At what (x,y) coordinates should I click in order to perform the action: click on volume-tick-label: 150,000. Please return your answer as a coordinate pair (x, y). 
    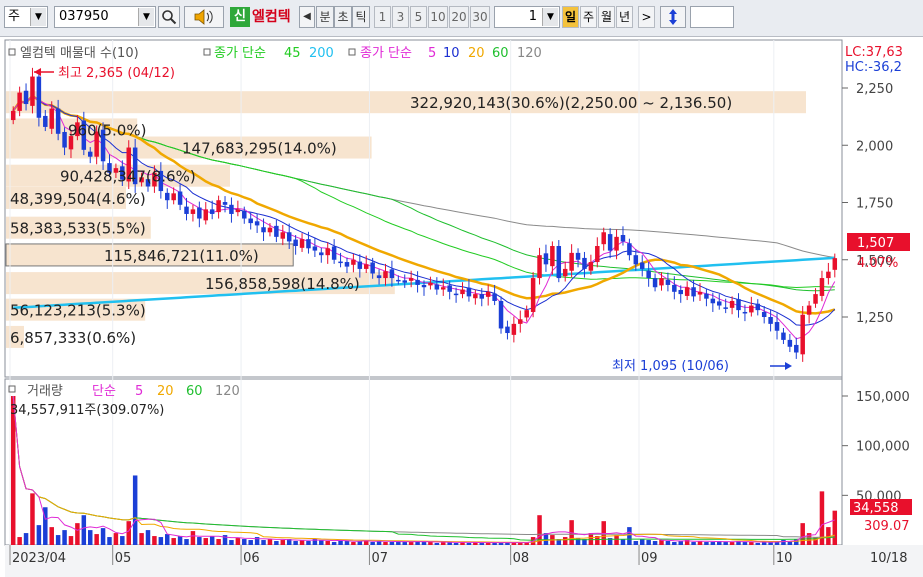
    Looking at the image, I should click on (883, 397).